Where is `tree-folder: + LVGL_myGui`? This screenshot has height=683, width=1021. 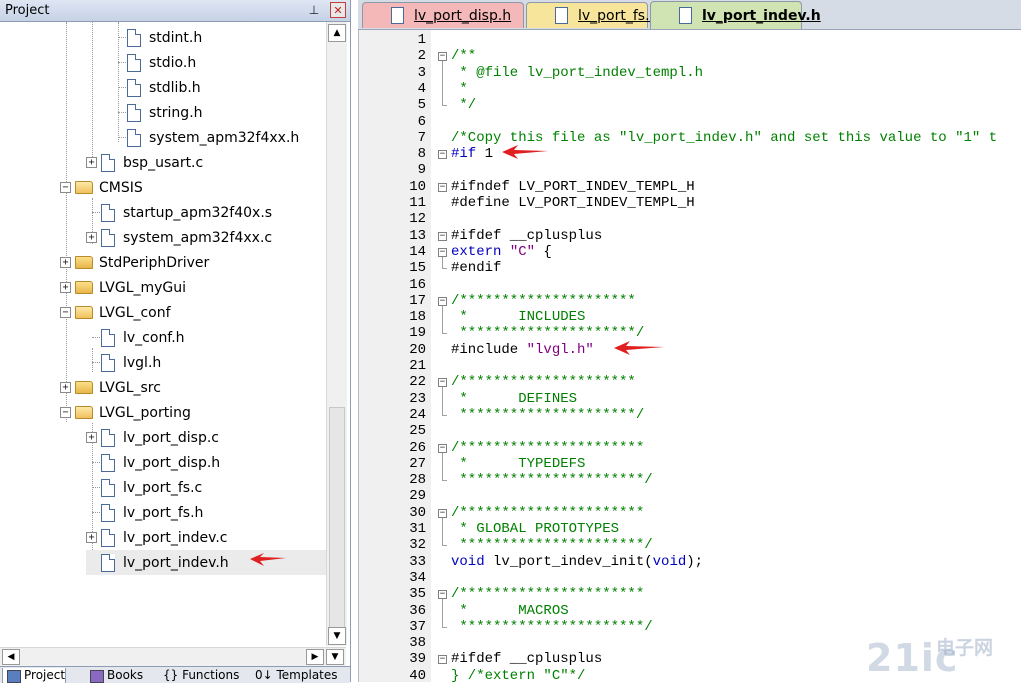 tree-folder: + LVGL_myGui is located at coordinates (123, 287).